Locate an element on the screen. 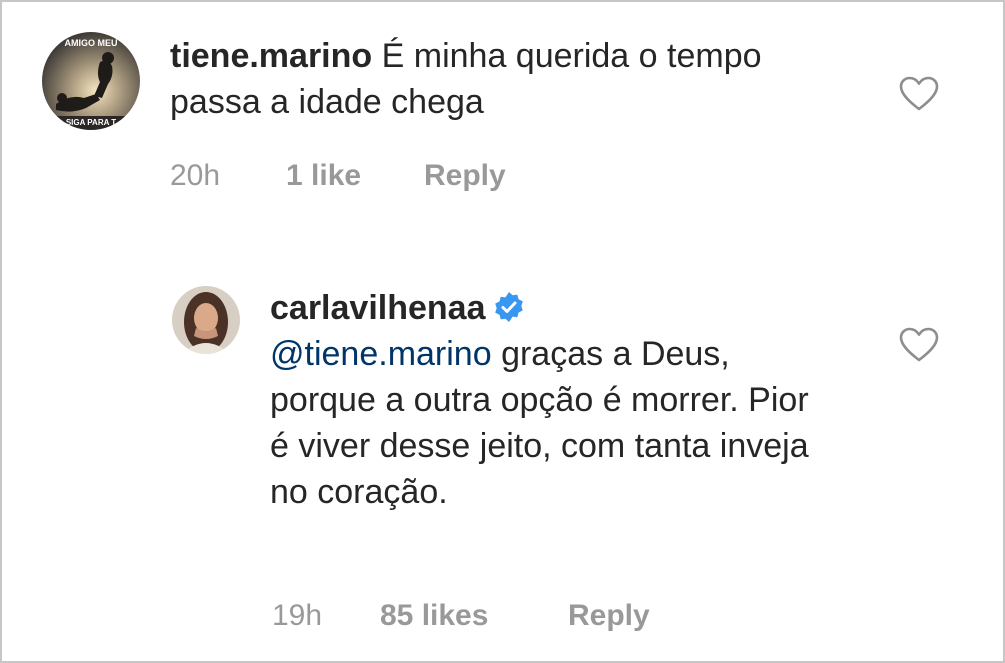 Image resolution: width=1005 pixels, height=663 pixels. comment-likes-count: 1 like is located at coordinates (323, 176).